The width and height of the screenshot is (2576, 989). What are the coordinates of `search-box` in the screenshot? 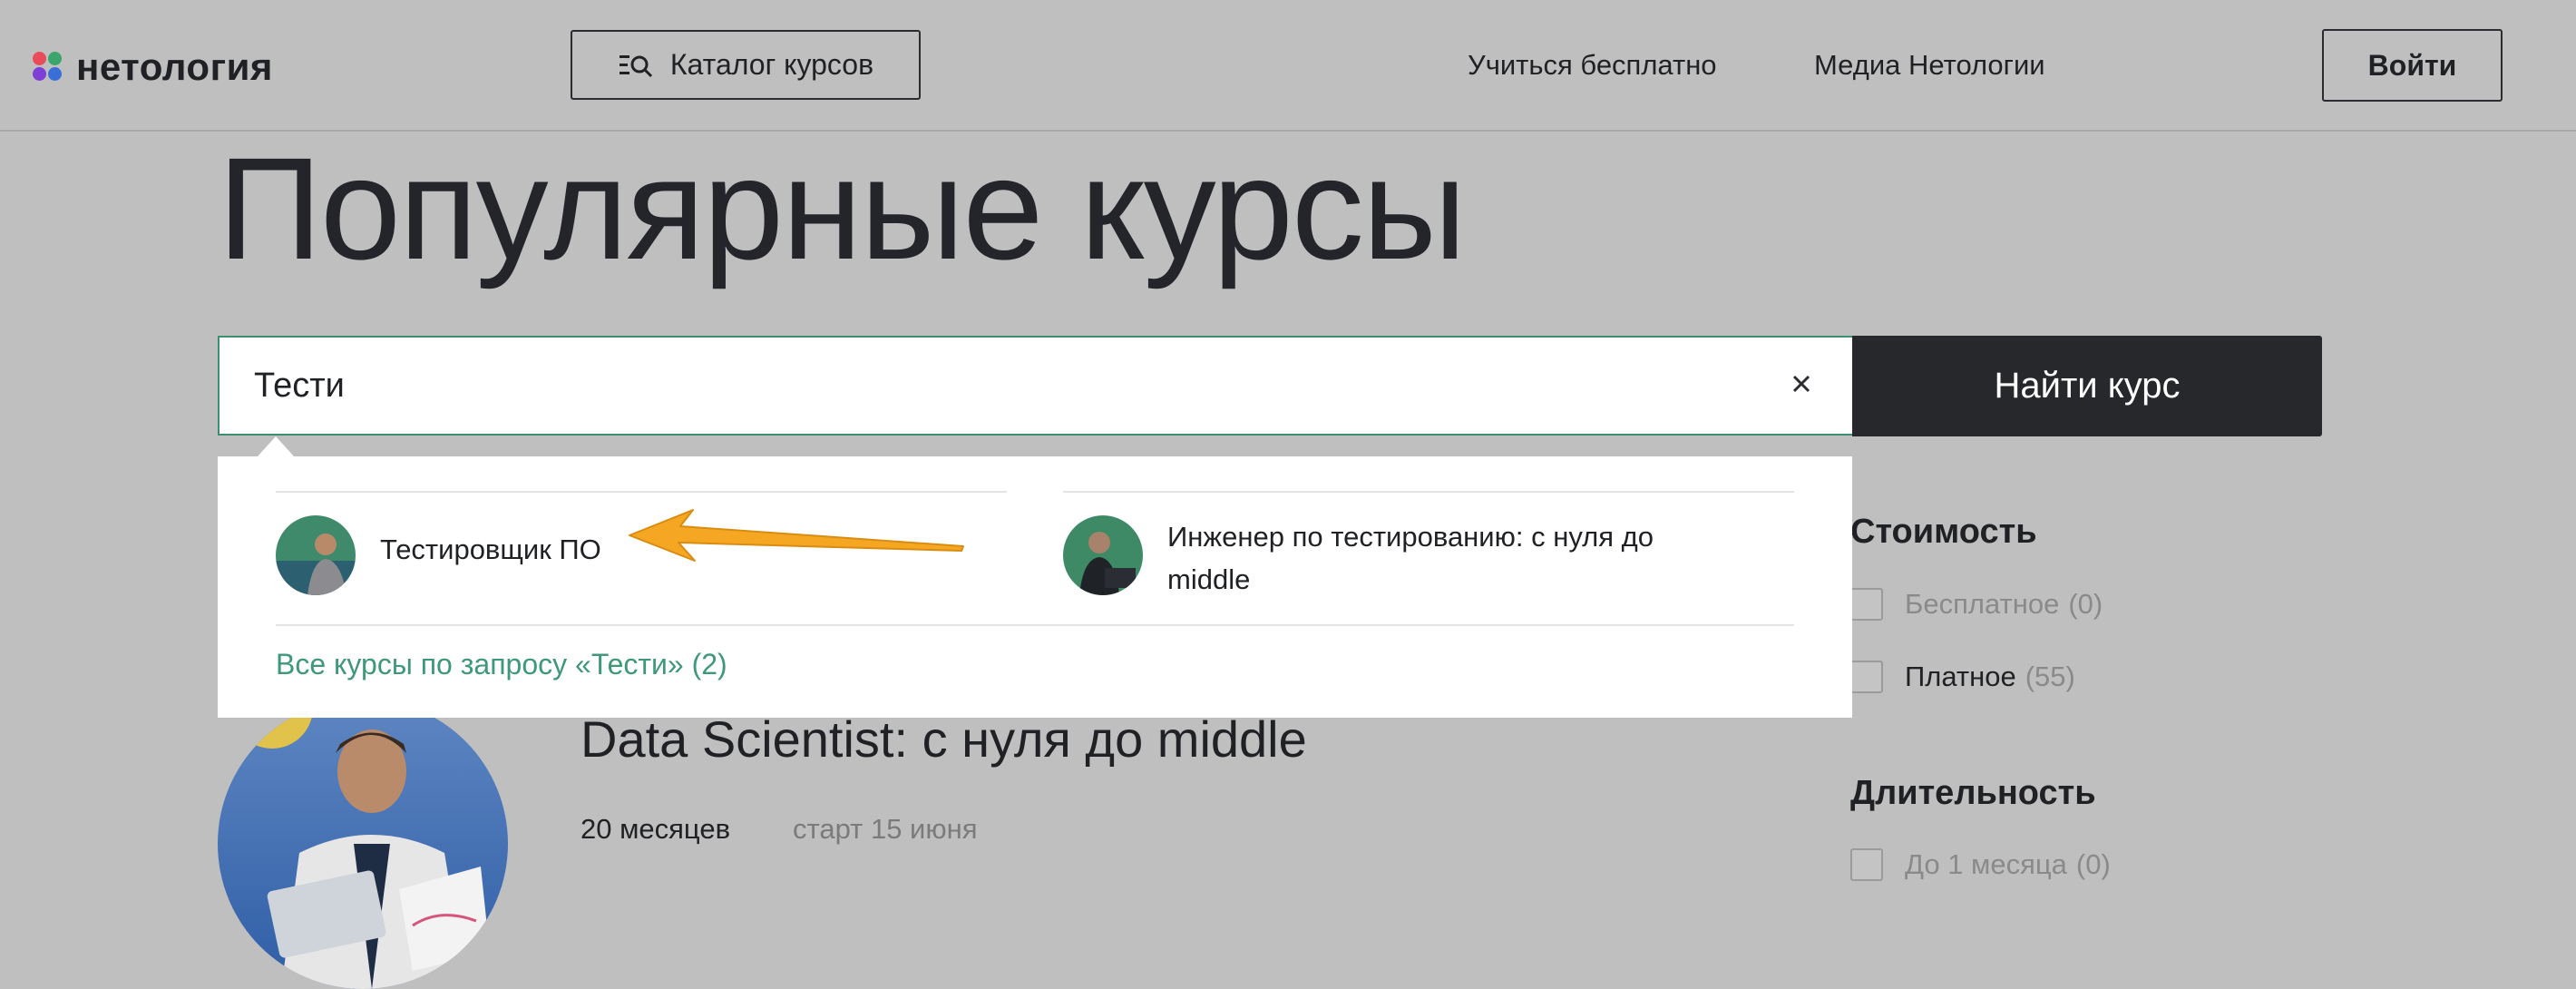 It's located at (1035, 386).